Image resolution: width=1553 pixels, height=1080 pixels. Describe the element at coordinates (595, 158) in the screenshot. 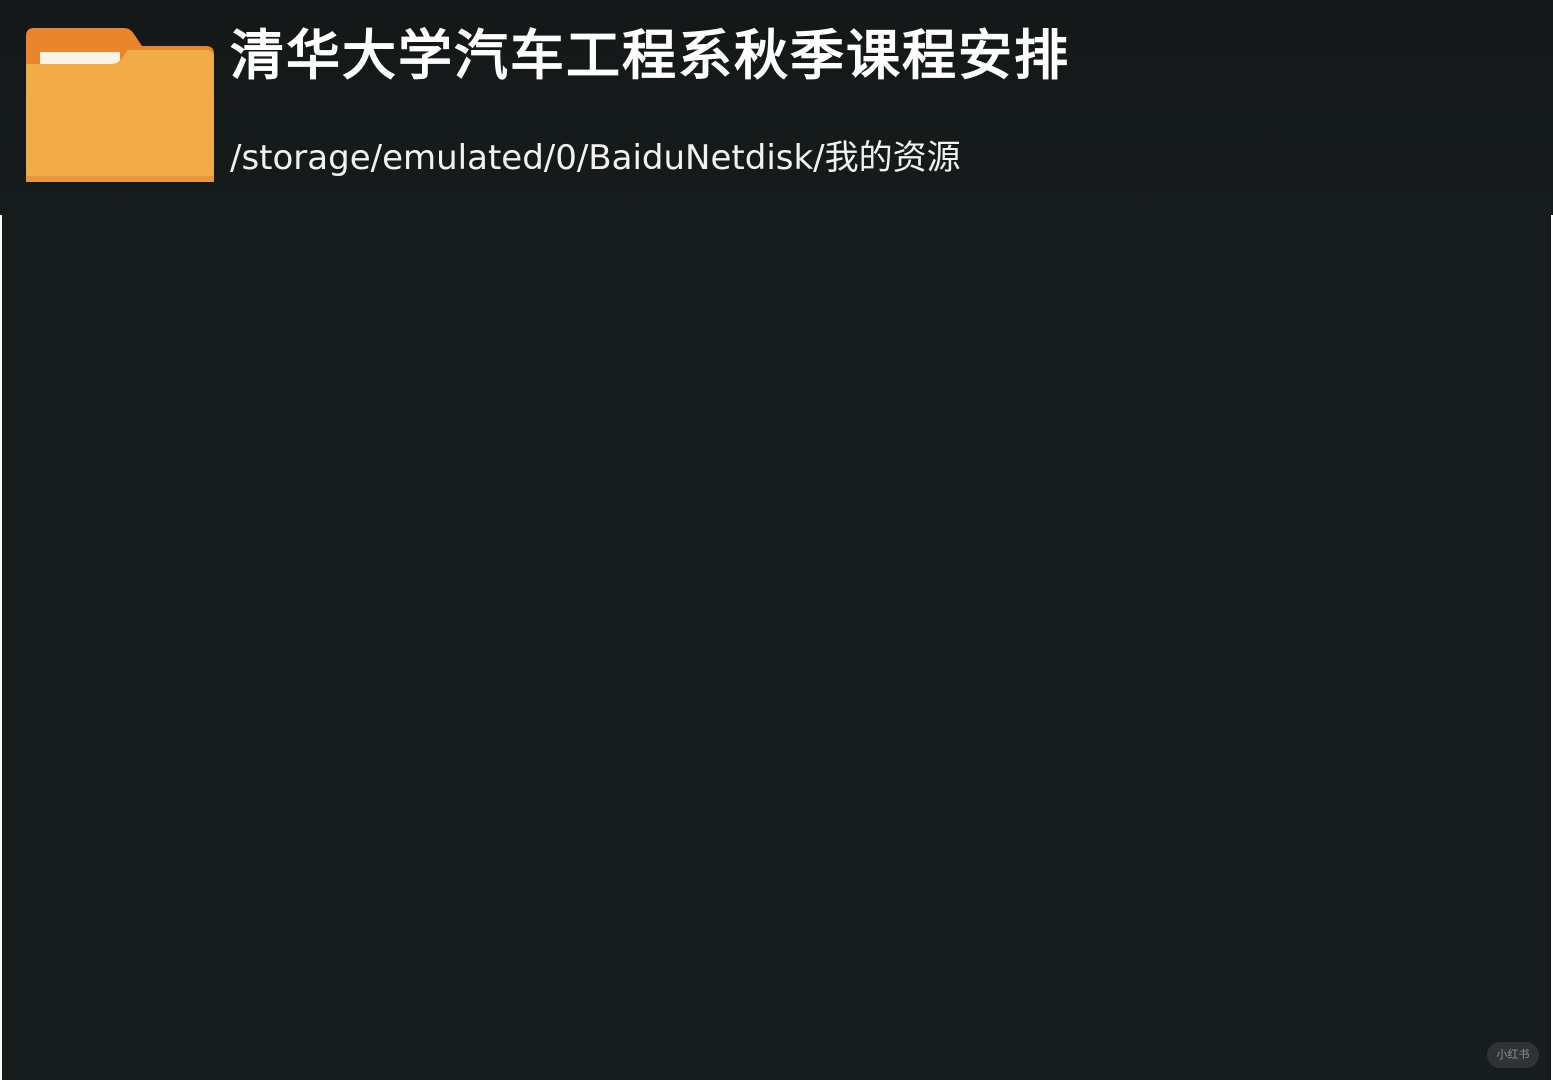

I see `folder-path: /storage/emulated/0/BaiduNetdisk/我的资源` at that location.